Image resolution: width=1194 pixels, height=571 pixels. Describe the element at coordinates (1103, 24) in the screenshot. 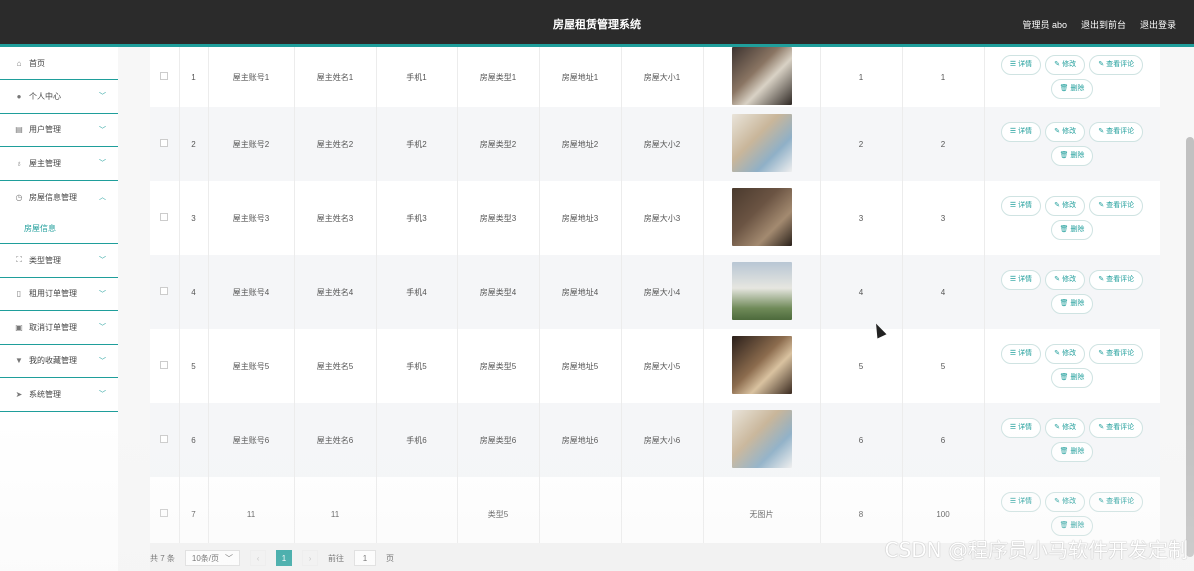

I see `back-to-front-link: 退出到前台` at that location.